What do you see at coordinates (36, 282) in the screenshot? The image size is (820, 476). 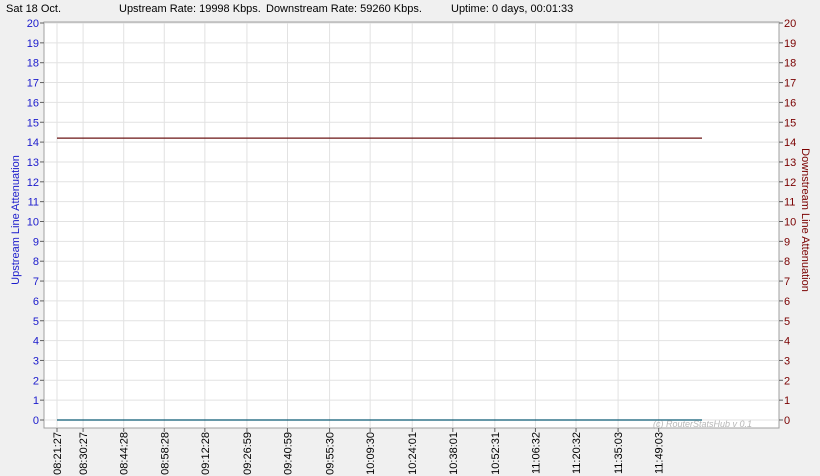 I see `y-tick-label-left: 7` at bounding box center [36, 282].